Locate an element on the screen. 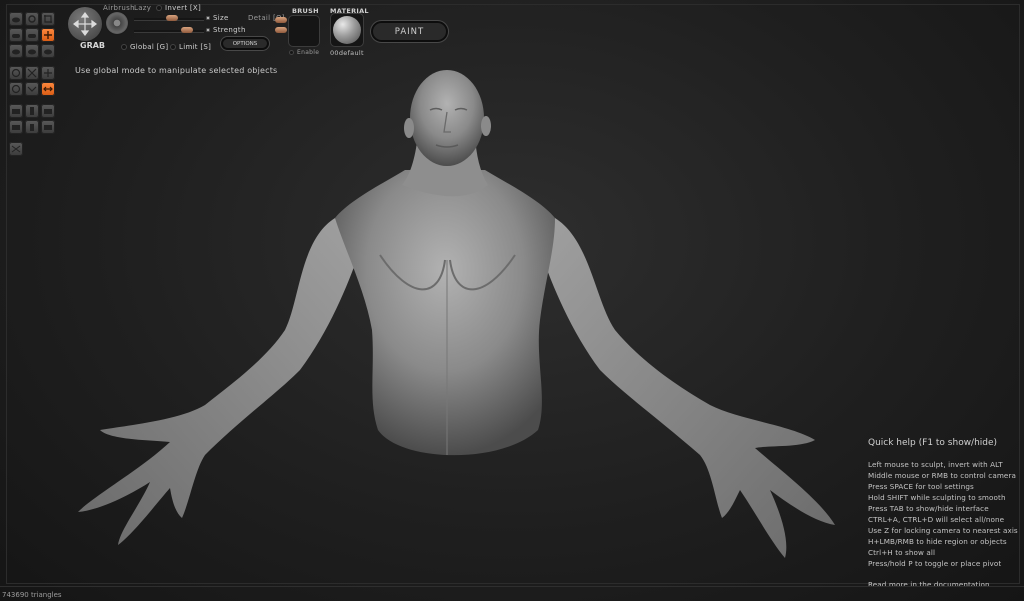 This screenshot has height=601, width=1024. quick-help-line: Hold SHIFT while sculpting to smooth is located at coordinates (937, 497).